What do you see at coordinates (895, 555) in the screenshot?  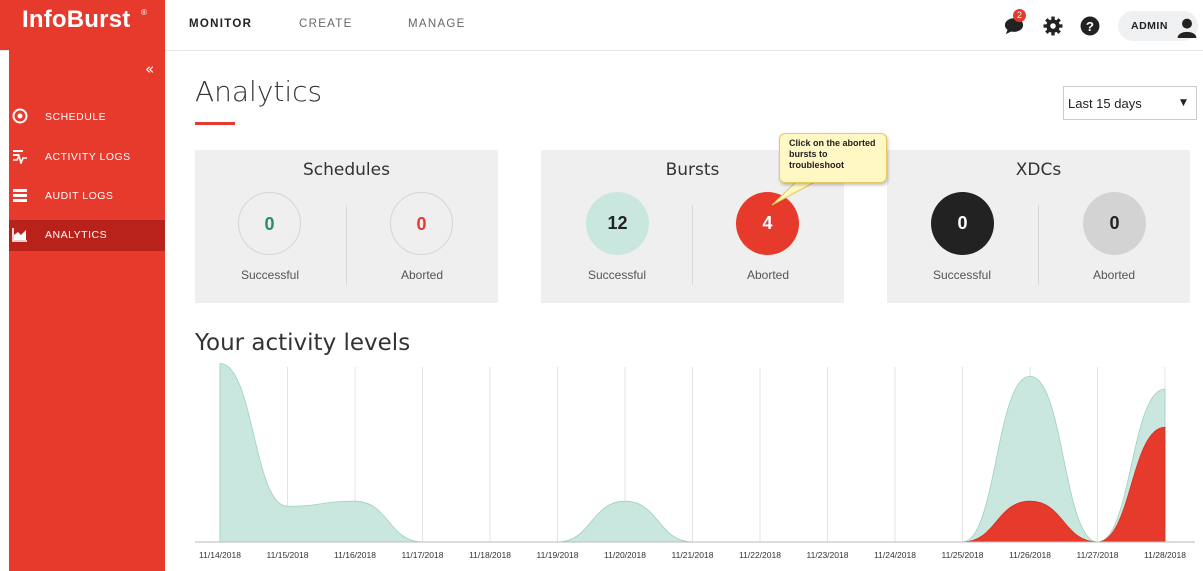 I see `x-tick-label: 11/24/2018` at bounding box center [895, 555].